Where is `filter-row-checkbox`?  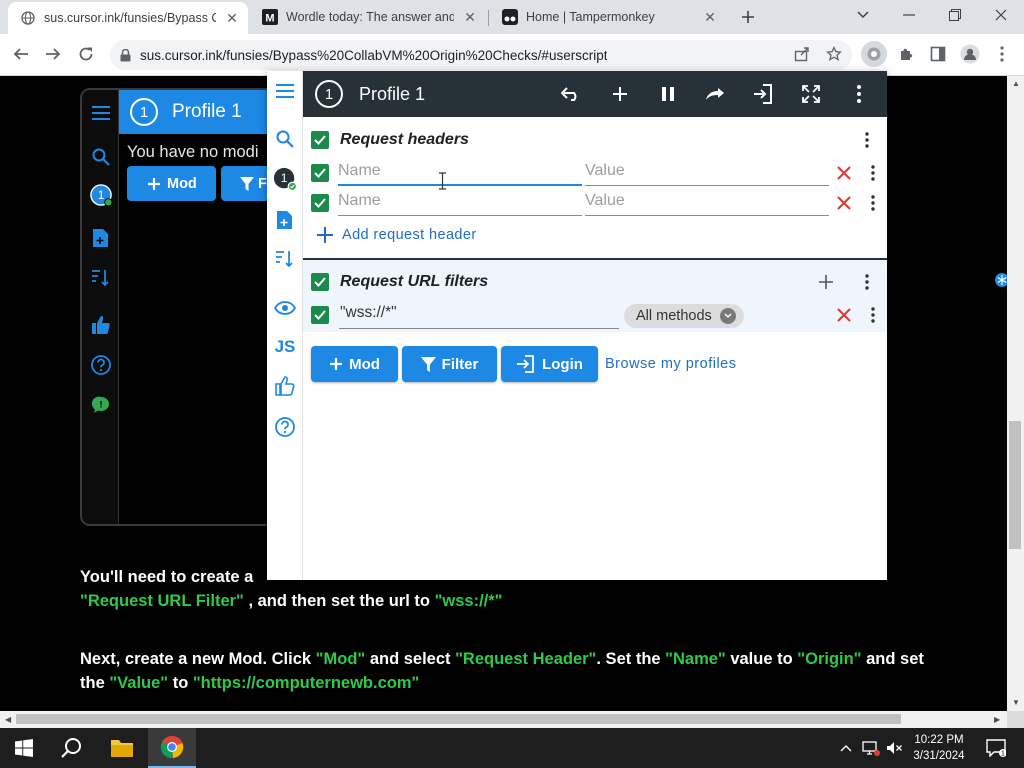
filter-row-checkbox is located at coordinates (320, 315).